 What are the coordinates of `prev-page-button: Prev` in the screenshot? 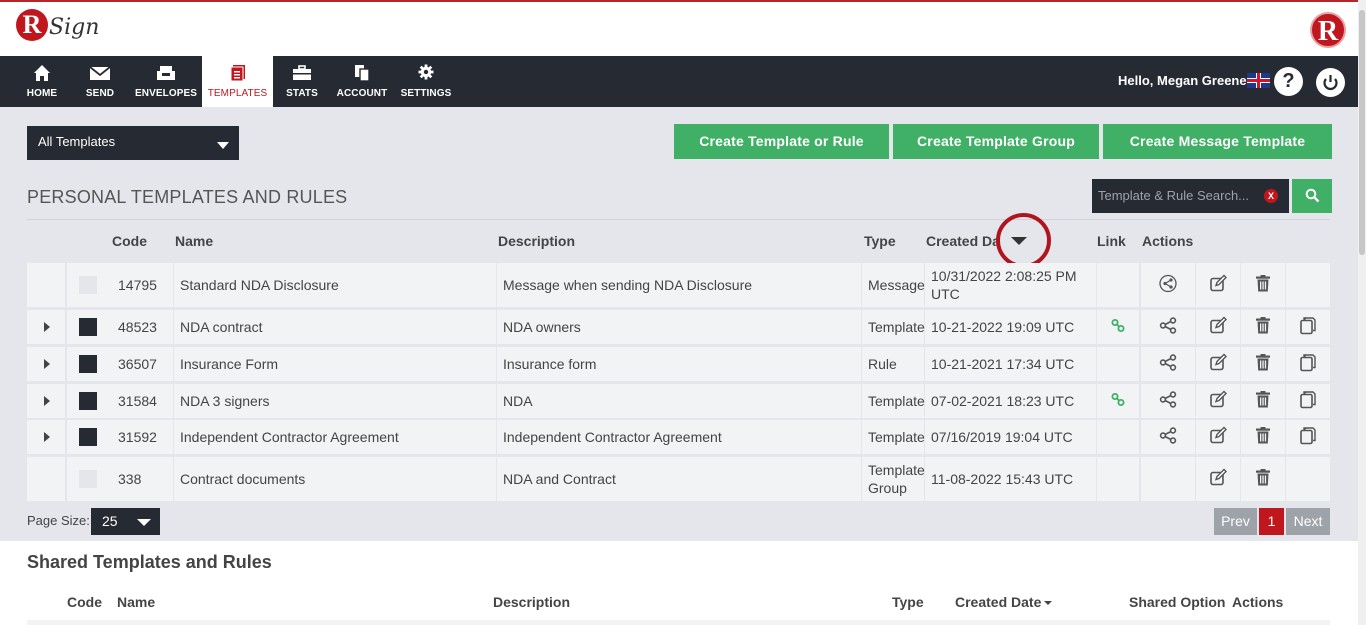 It's located at (1235, 521).